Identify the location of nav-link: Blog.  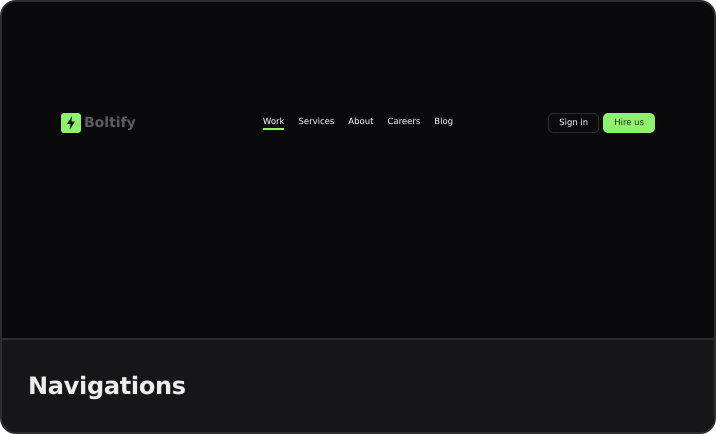
(444, 123).